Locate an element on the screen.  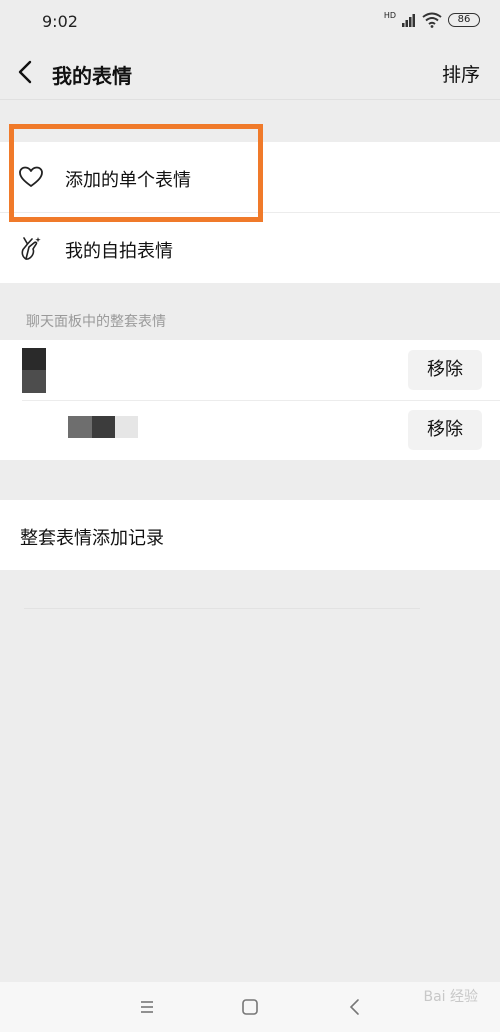
home-icon is located at coordinates (250, 1007).